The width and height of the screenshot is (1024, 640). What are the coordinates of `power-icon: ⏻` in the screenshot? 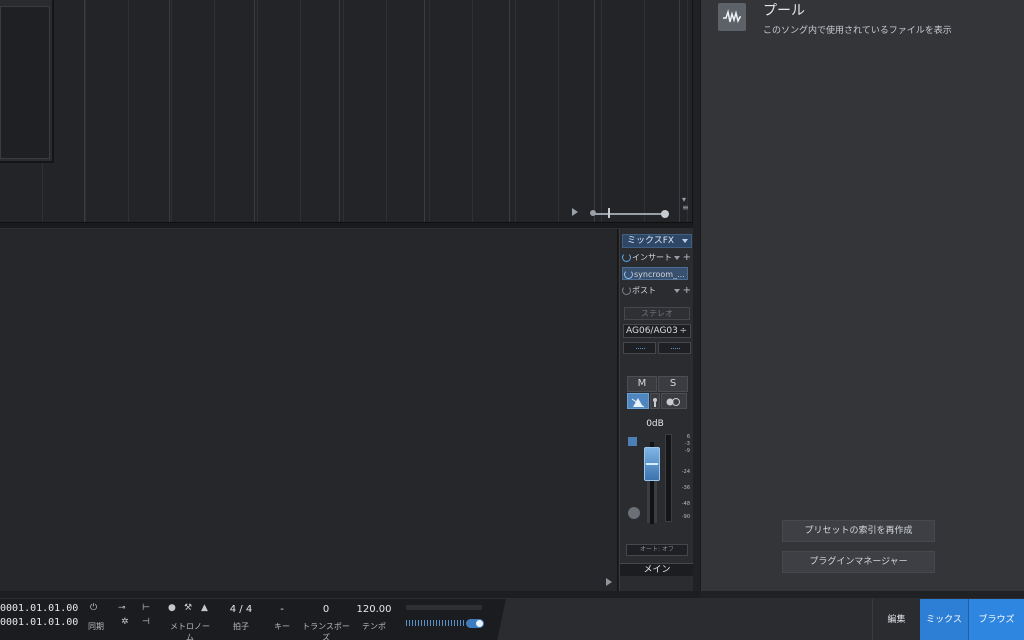 It's located at (93, 608).